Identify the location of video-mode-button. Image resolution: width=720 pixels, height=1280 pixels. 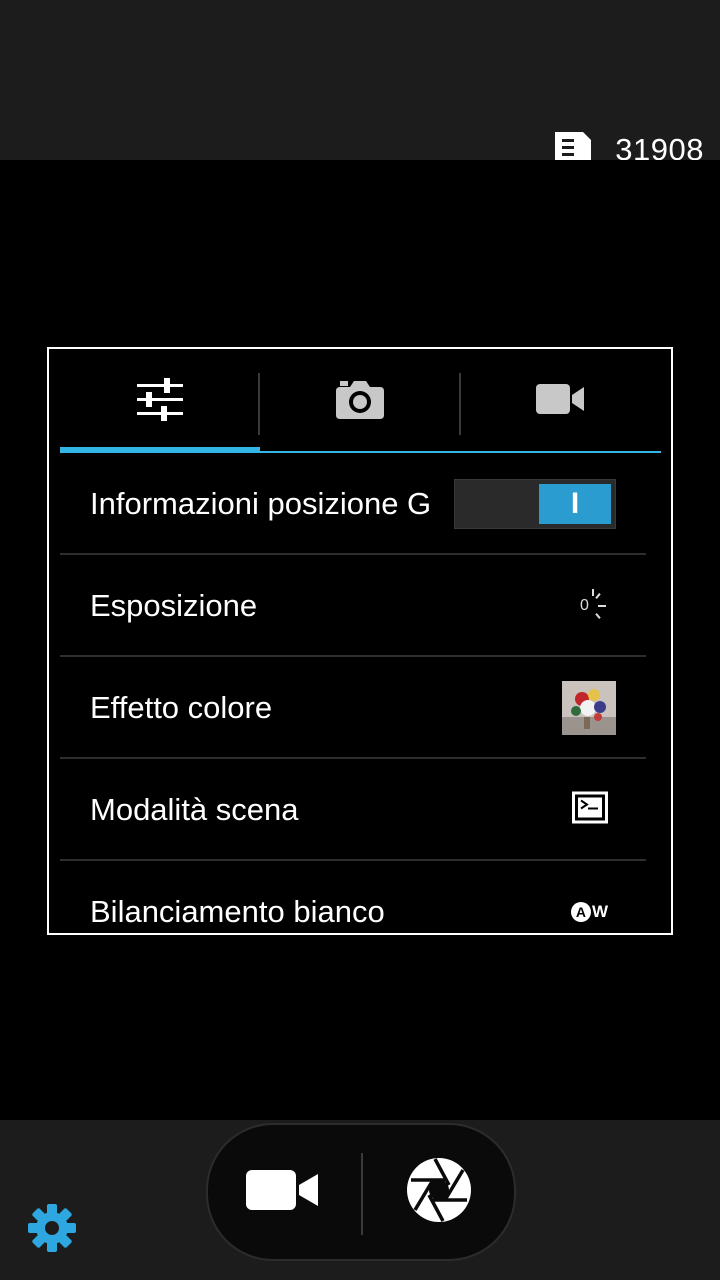
(283, 1192).